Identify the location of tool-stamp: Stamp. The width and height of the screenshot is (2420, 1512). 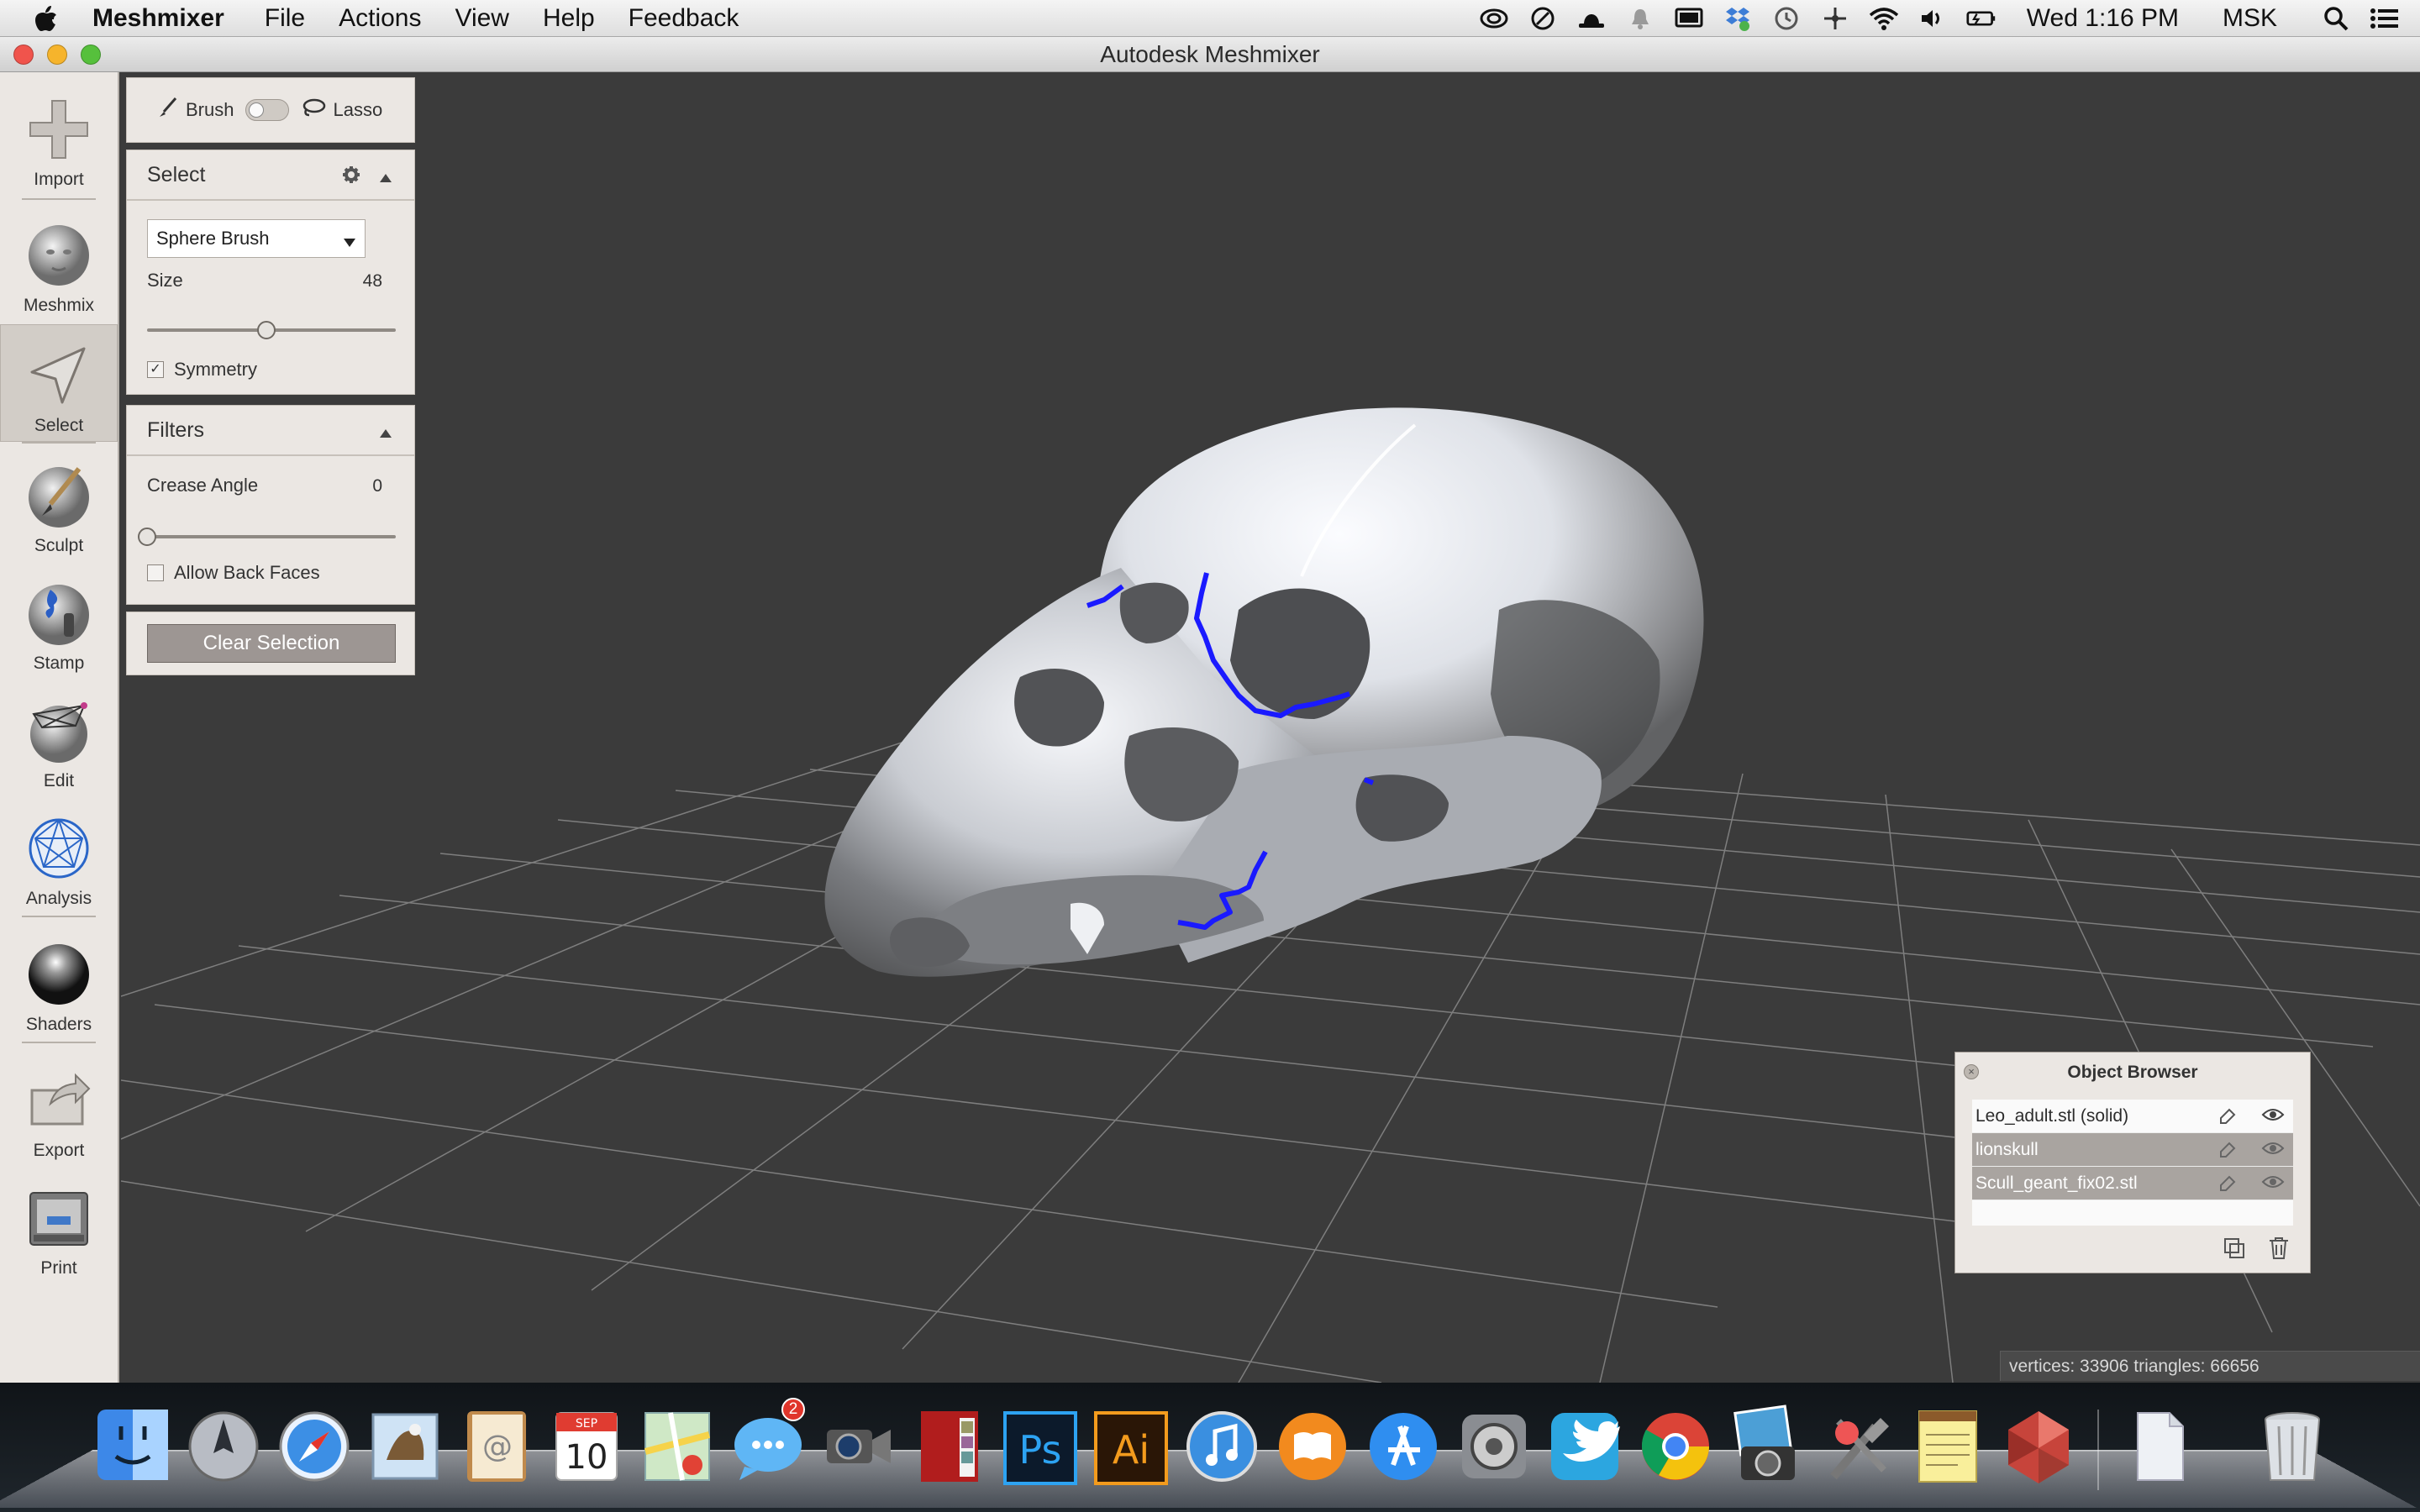
(59, 621).